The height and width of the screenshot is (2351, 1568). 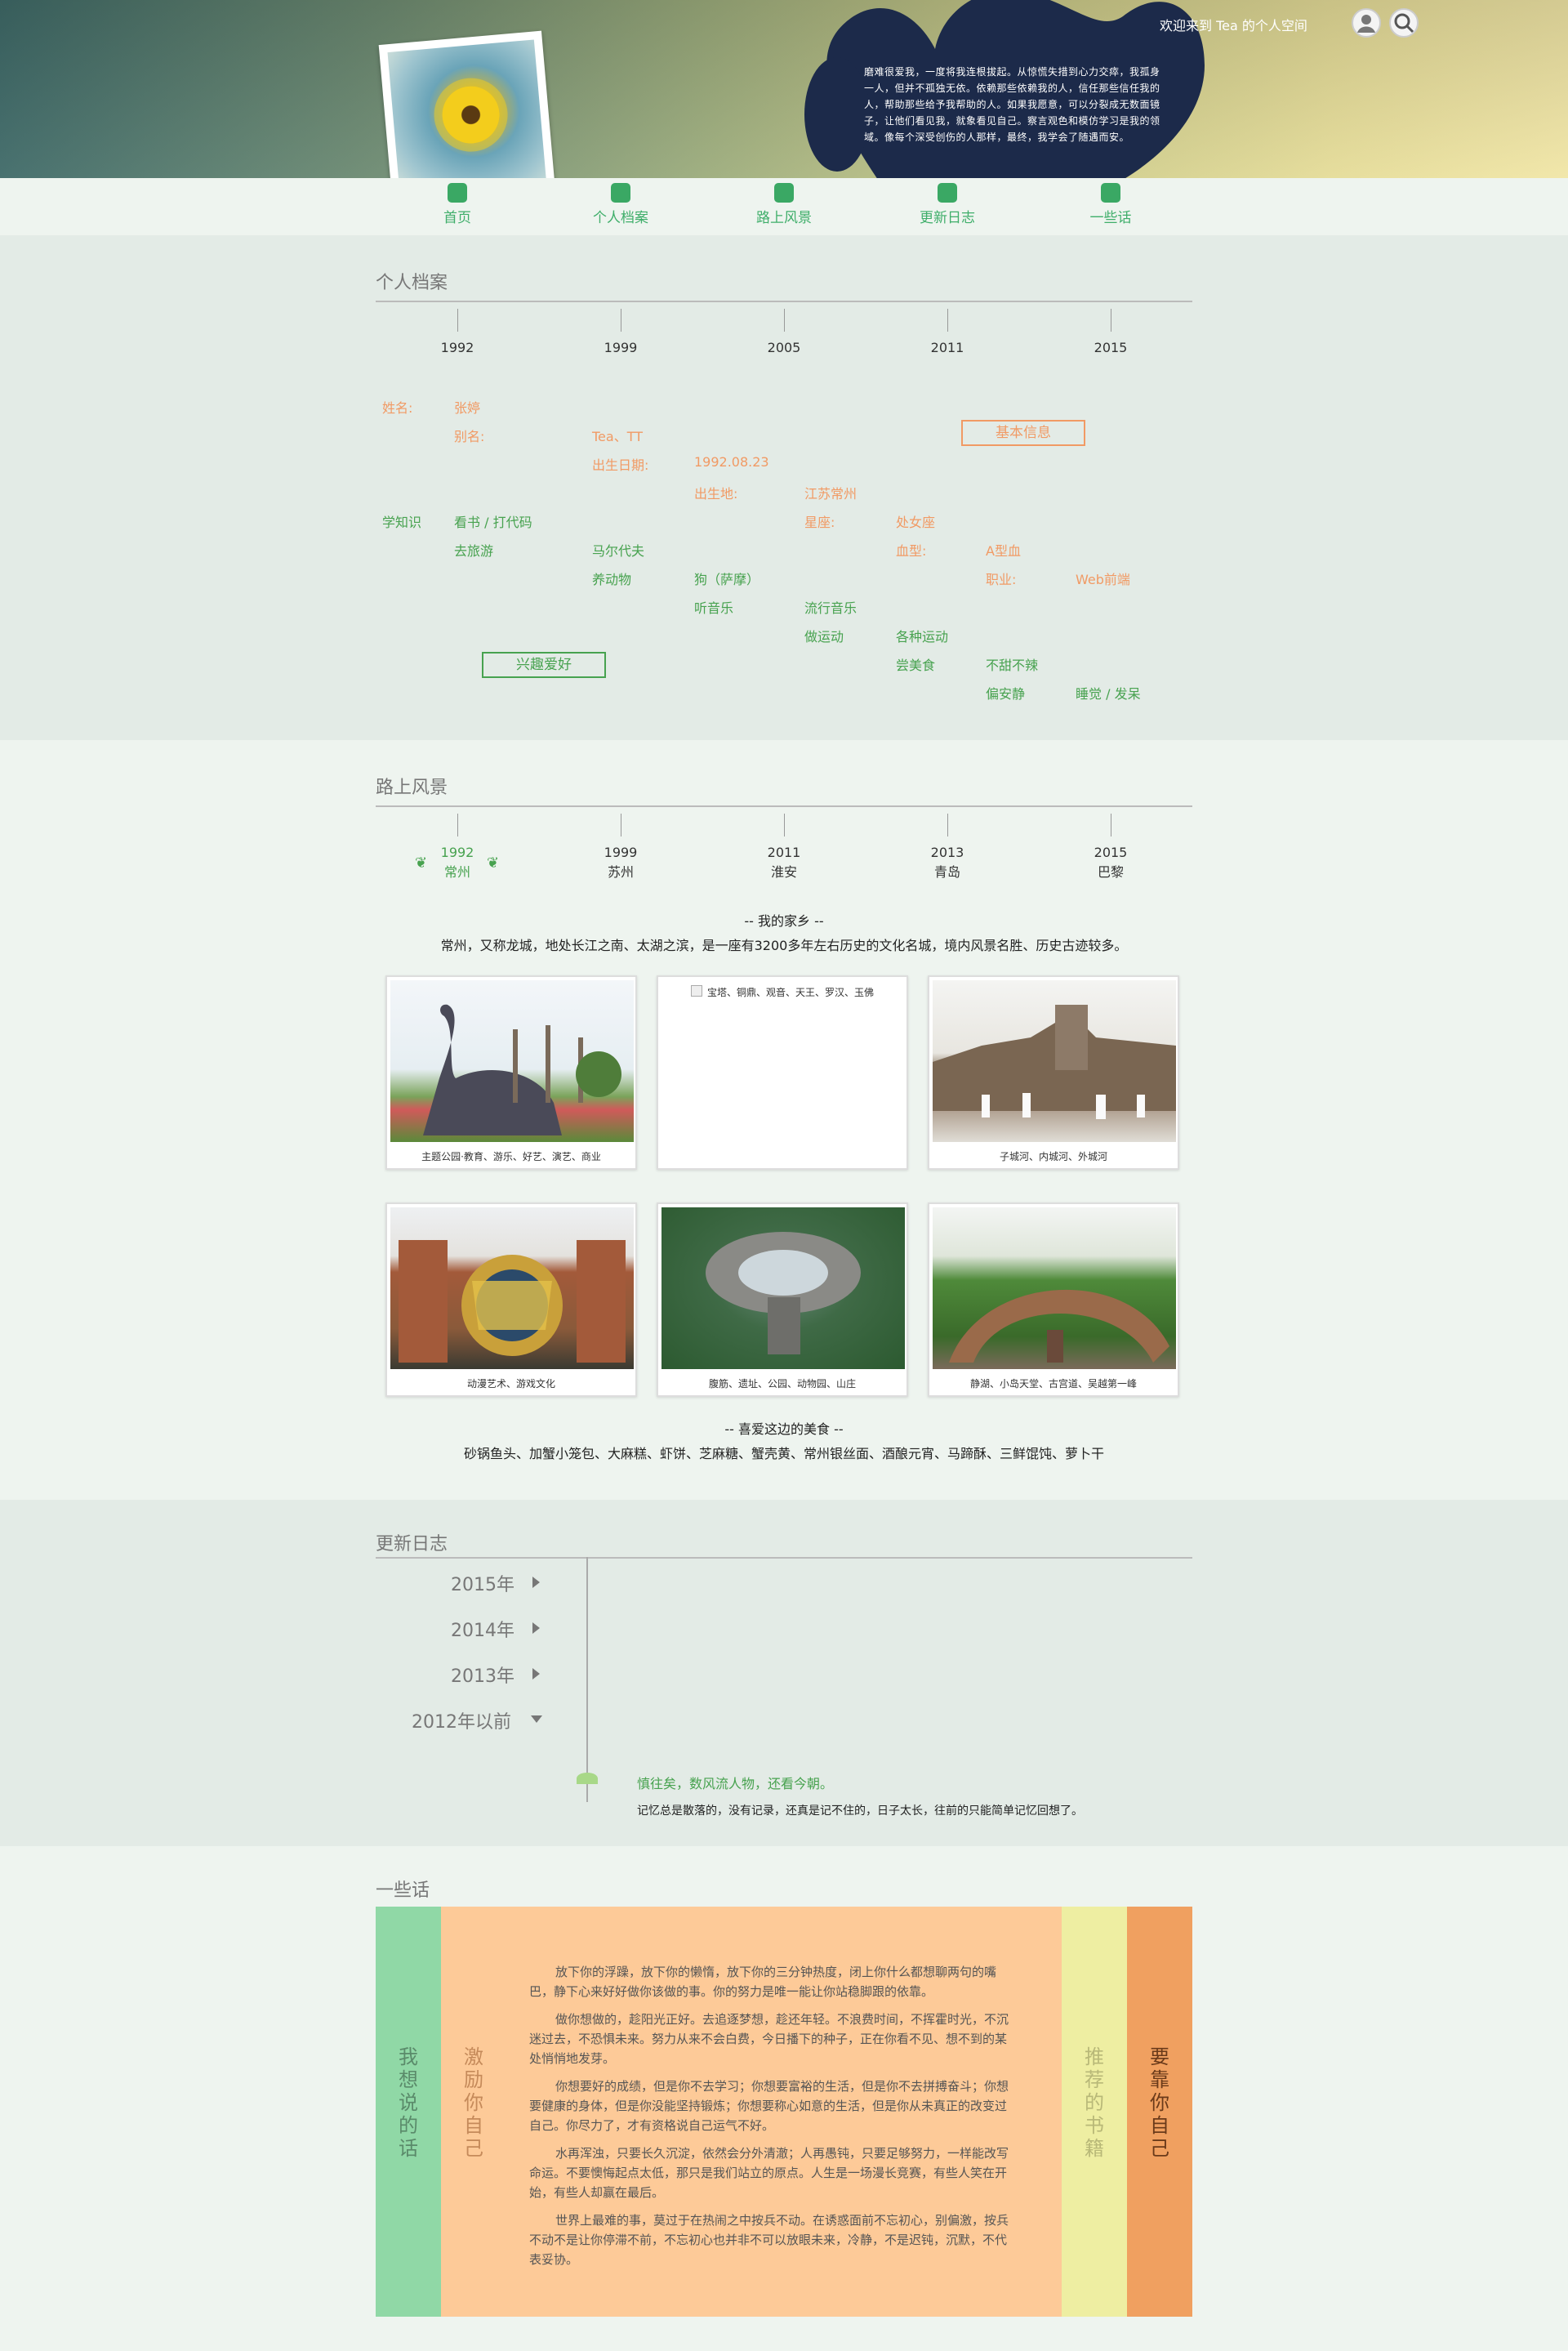 I want to click on card-caption: 动漫艺术、游戏文化, so click(x=510, y=1384).